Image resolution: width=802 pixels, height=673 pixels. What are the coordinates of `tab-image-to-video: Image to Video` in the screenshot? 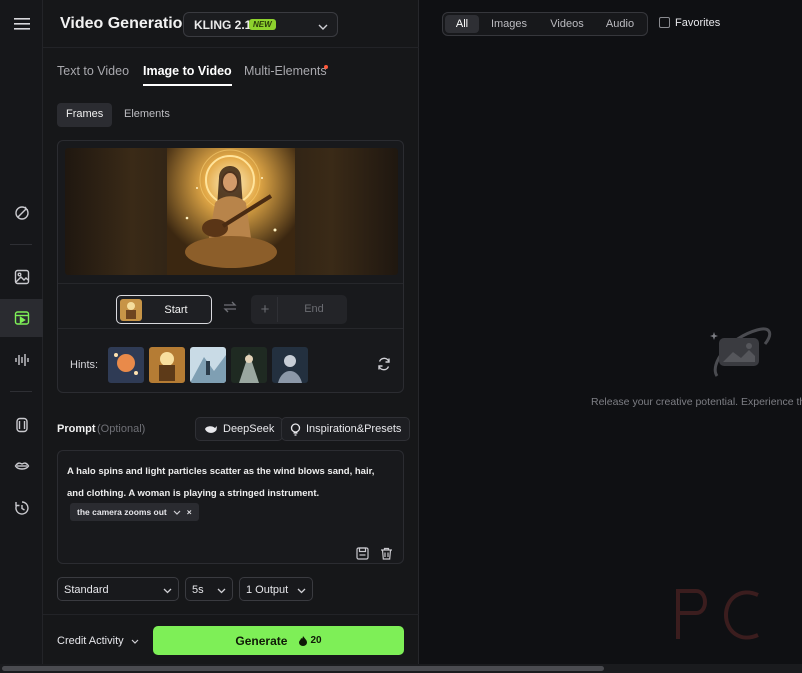 It's located at (187, 75).